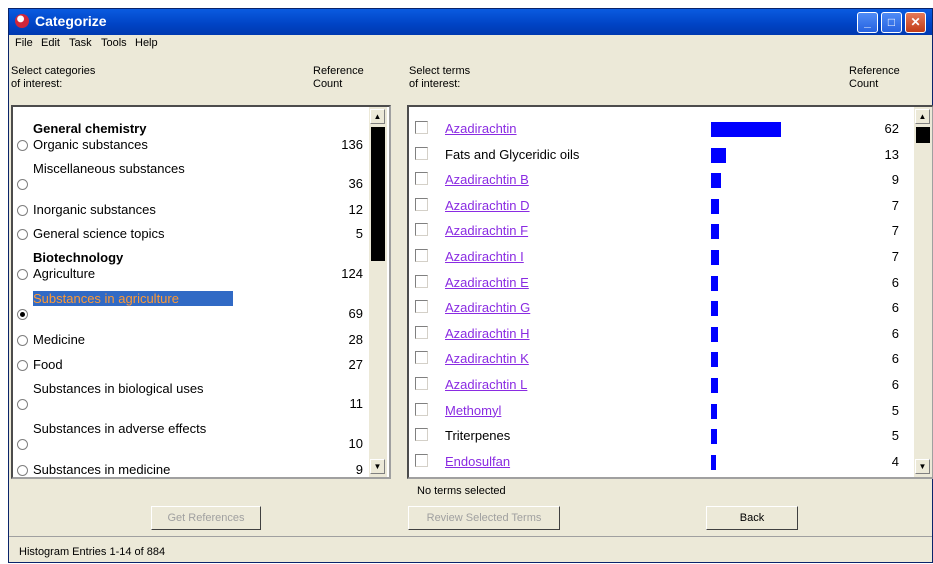  Describe the element at coordinates (867, 22) in the screenshot. I see `minimize-button: _` at that location.